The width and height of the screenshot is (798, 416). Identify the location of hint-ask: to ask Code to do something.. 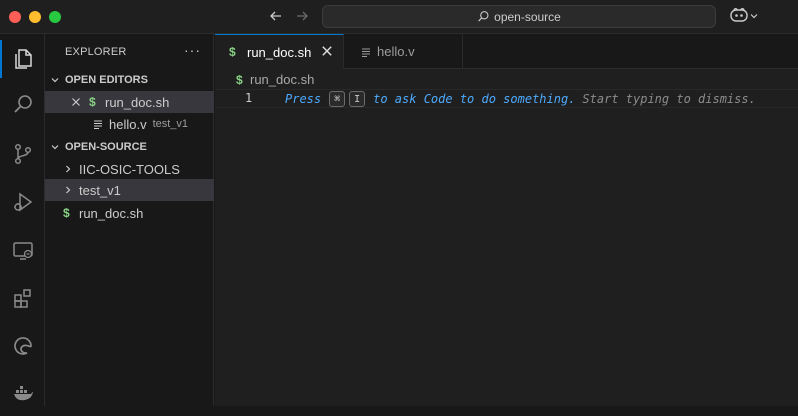
(474, 99).